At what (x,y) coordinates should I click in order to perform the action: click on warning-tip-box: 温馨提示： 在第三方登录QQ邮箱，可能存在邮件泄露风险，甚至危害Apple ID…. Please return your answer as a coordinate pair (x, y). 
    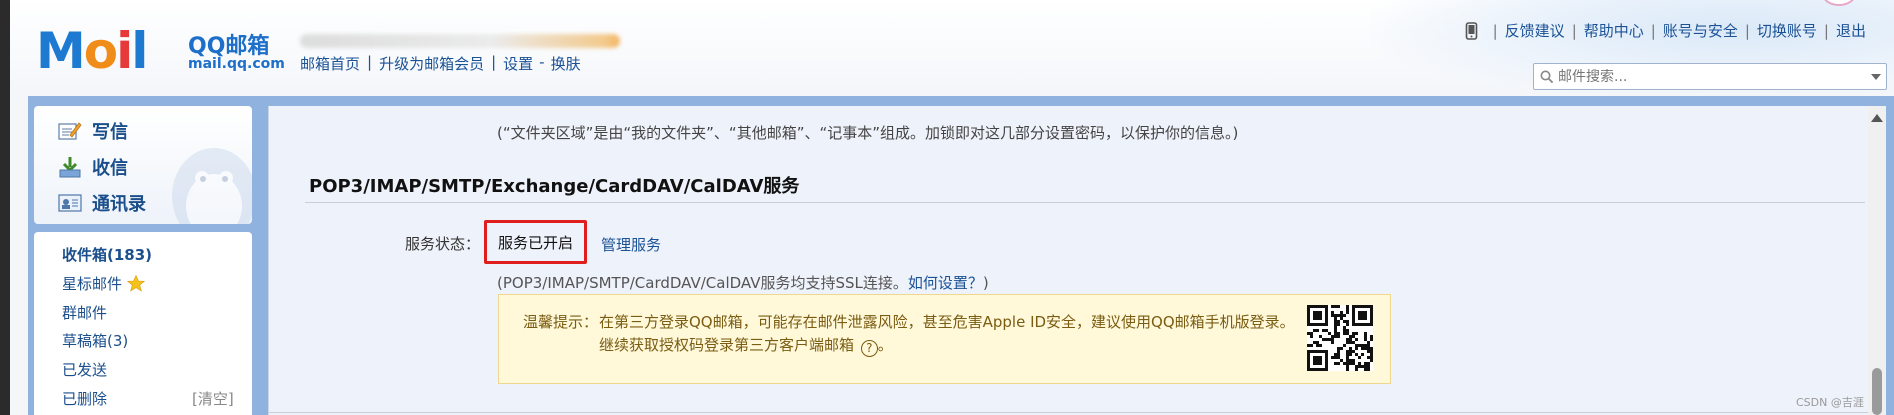
    Looking at the image, I should click on (944, 339).